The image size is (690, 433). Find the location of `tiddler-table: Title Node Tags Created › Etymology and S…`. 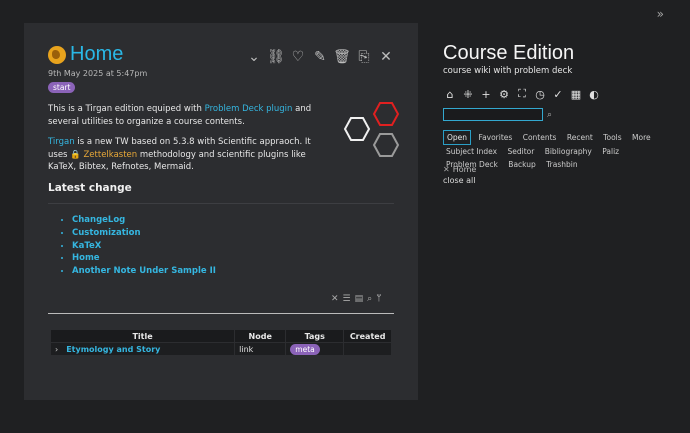

tiddler-table: Title Node Tags Created › Etymology and S… is located at coordinates (220, 342).